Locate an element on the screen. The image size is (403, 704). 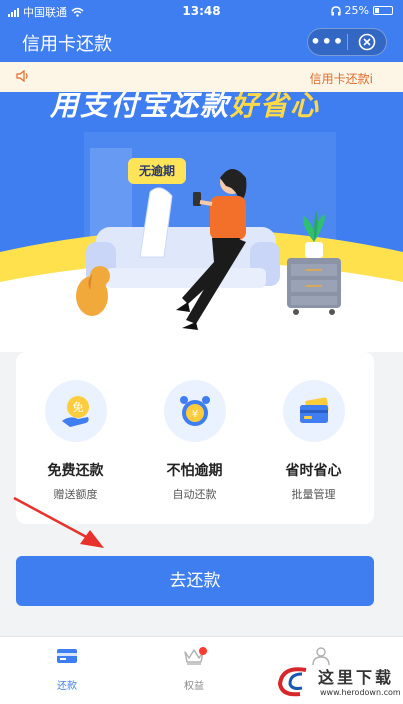
close-icon is located at coordinates (367, 42).